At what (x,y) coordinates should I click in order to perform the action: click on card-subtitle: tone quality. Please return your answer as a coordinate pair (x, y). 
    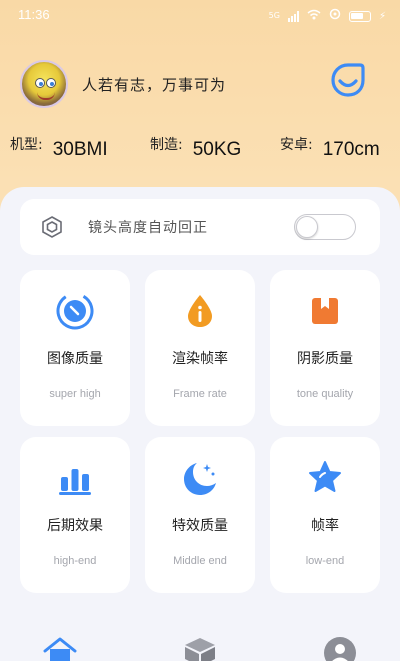
    Looking at the image, I should click on (325, 394).